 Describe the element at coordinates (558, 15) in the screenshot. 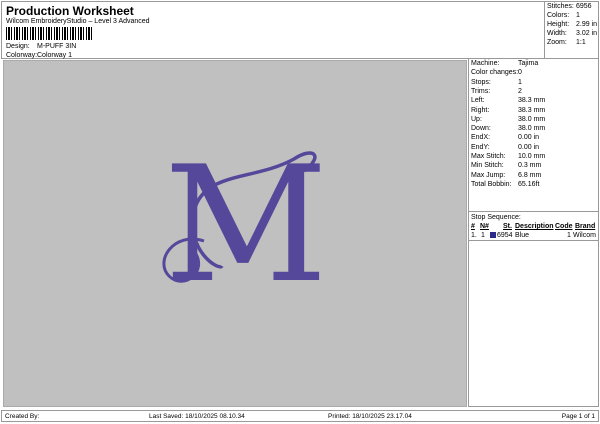

I see `stat-label: Colors:` at that location.